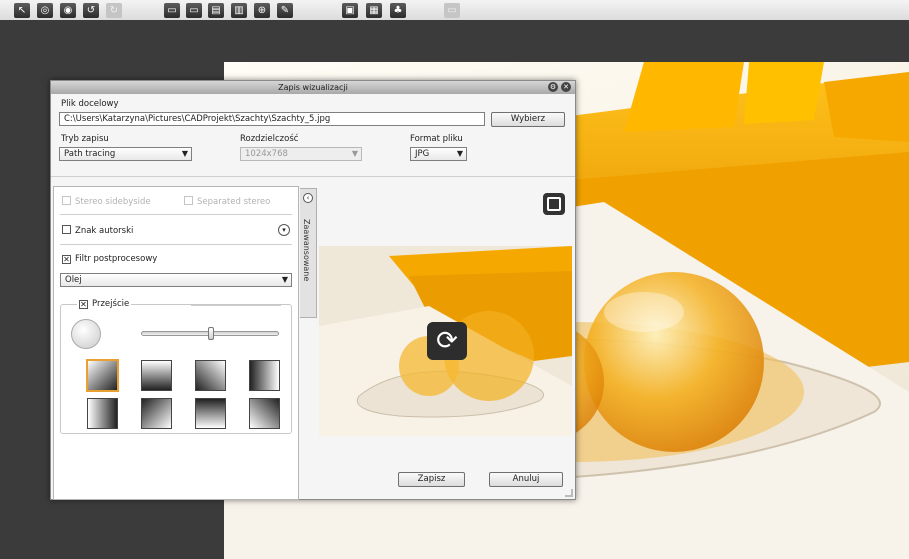  I want to click on plant-icon: ♣, so click(398, 10).